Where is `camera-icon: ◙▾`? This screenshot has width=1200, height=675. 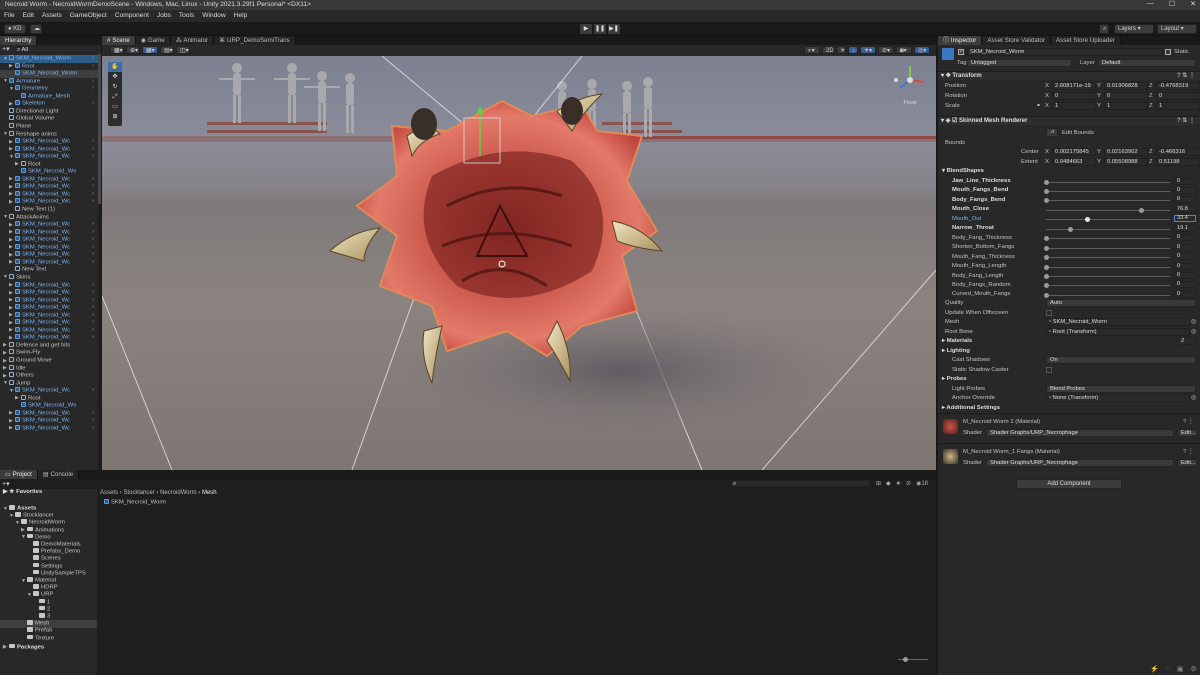 camera-icon: ◙▾ is located at coordinates (904, 50).